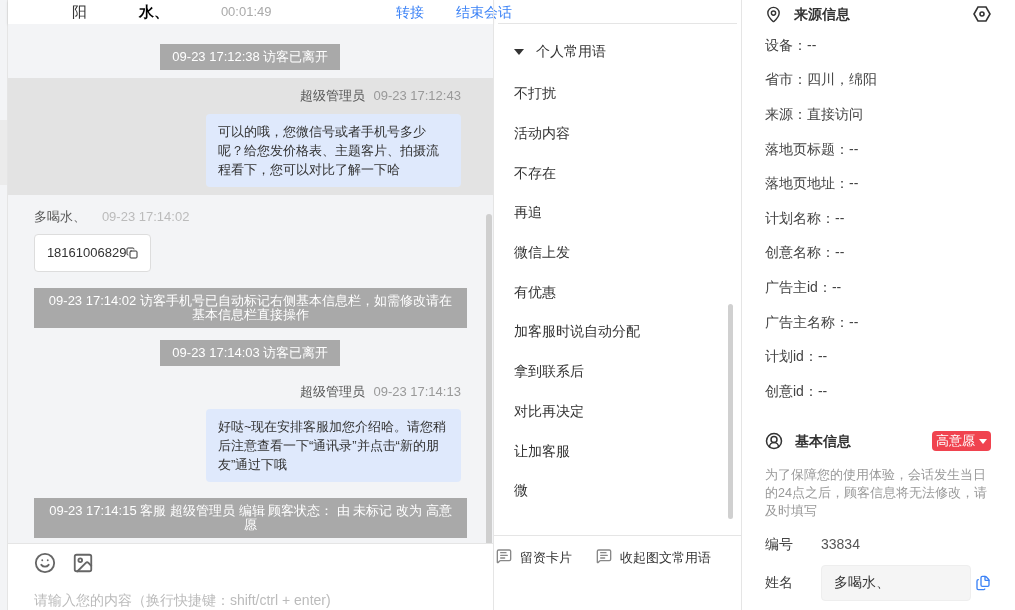 Image resolution: width=1015 pixels, height=610 pixels. Describe the element at coordinates (876, 493) in the screenshot. I see `note-text: 为了保障您的使用体验，会话发生当日的24点之后，顾客信息将无法修改，请及时填写` at that location.